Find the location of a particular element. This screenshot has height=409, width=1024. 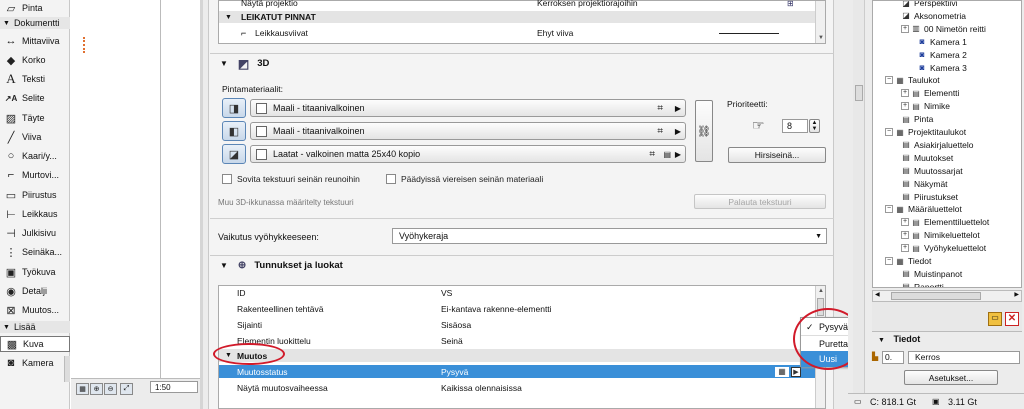

folder-icon: ▭ is located at coordinates (995, 319).